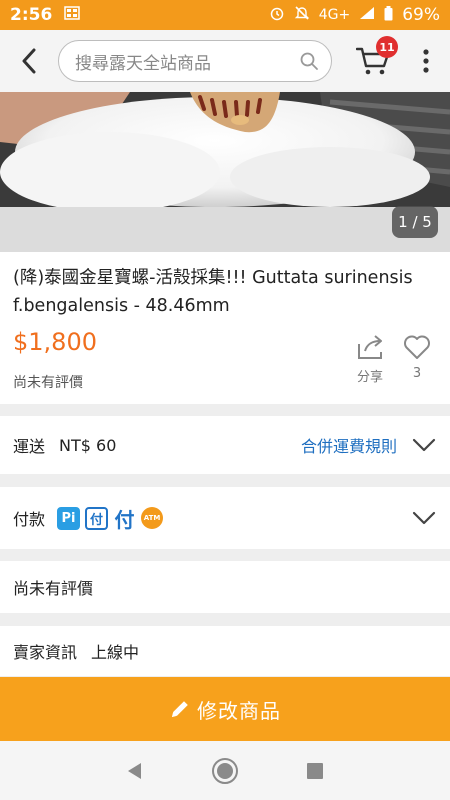  I want to click on search-placeholder: 搜尋露天全站商品, so click(143, 63).